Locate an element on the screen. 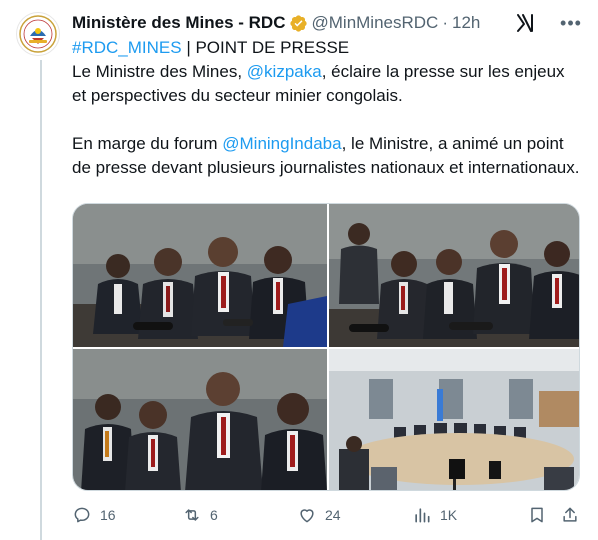  mention-link: @kizpaka is located at coordinates (284, 71).